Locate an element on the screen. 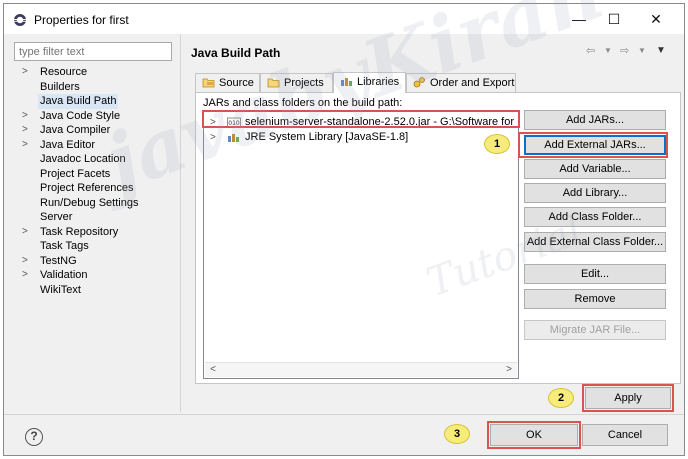  tree-item-label: Task Repository is located at coordinates (79, 231).